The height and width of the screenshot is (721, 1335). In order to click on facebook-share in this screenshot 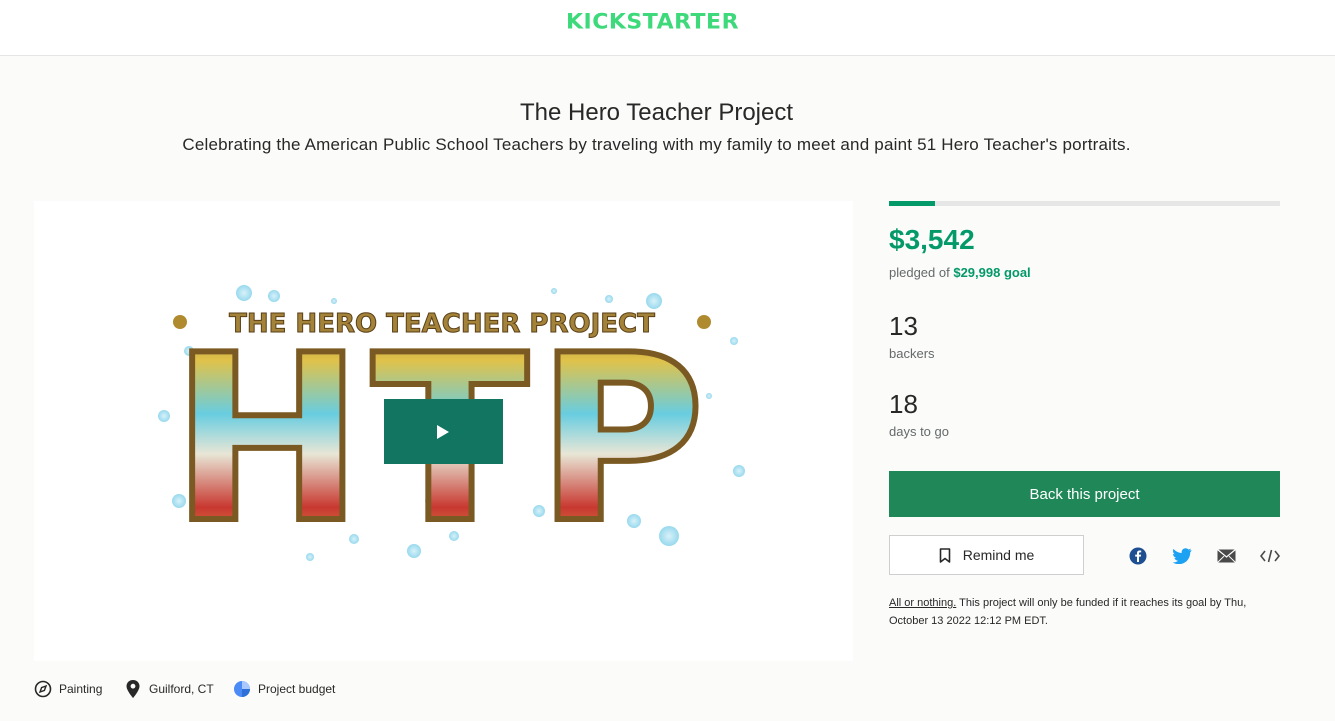, I will do `click(1138, 556)`.